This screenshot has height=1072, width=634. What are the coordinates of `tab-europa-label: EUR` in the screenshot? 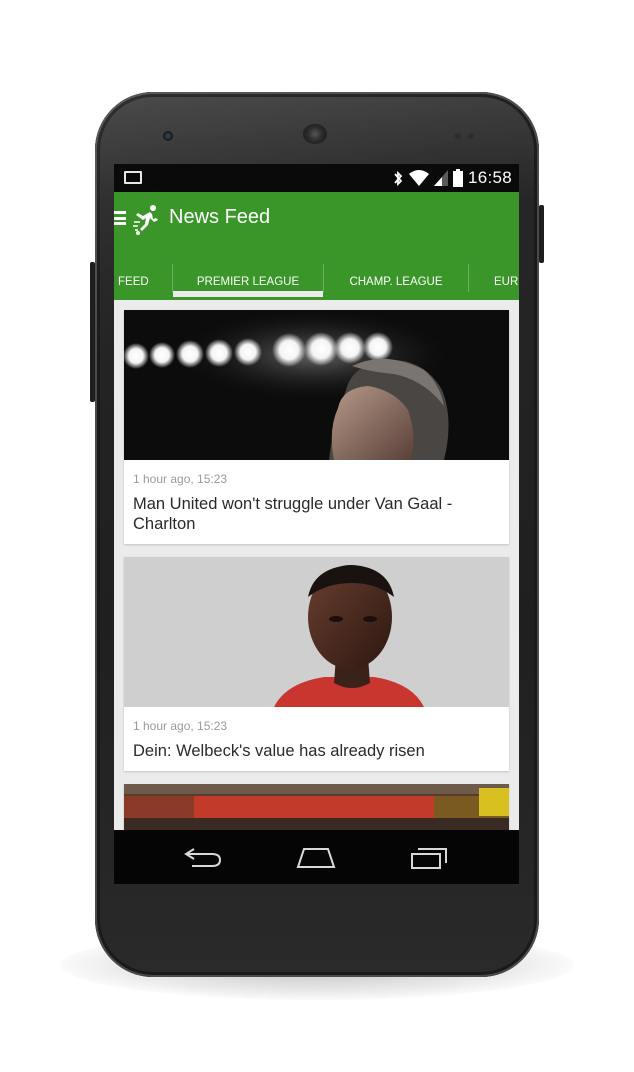 It's located at (506, 282).